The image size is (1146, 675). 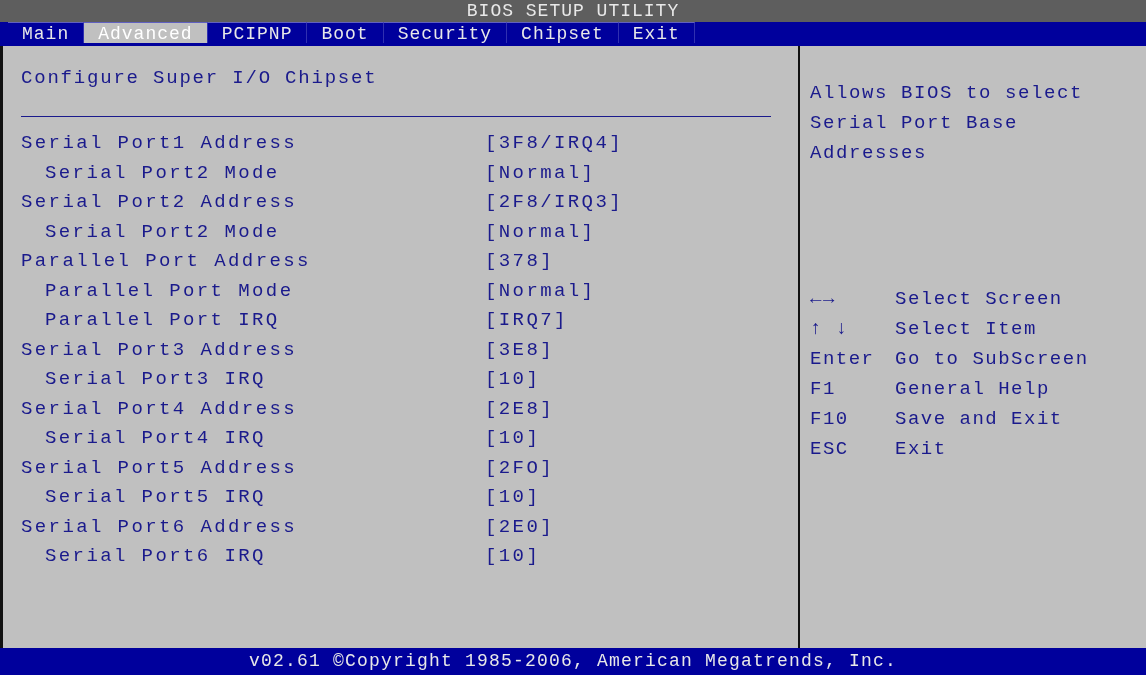 I want to click on setting-label: Parallel Port Address, so click(x=253, y=262).